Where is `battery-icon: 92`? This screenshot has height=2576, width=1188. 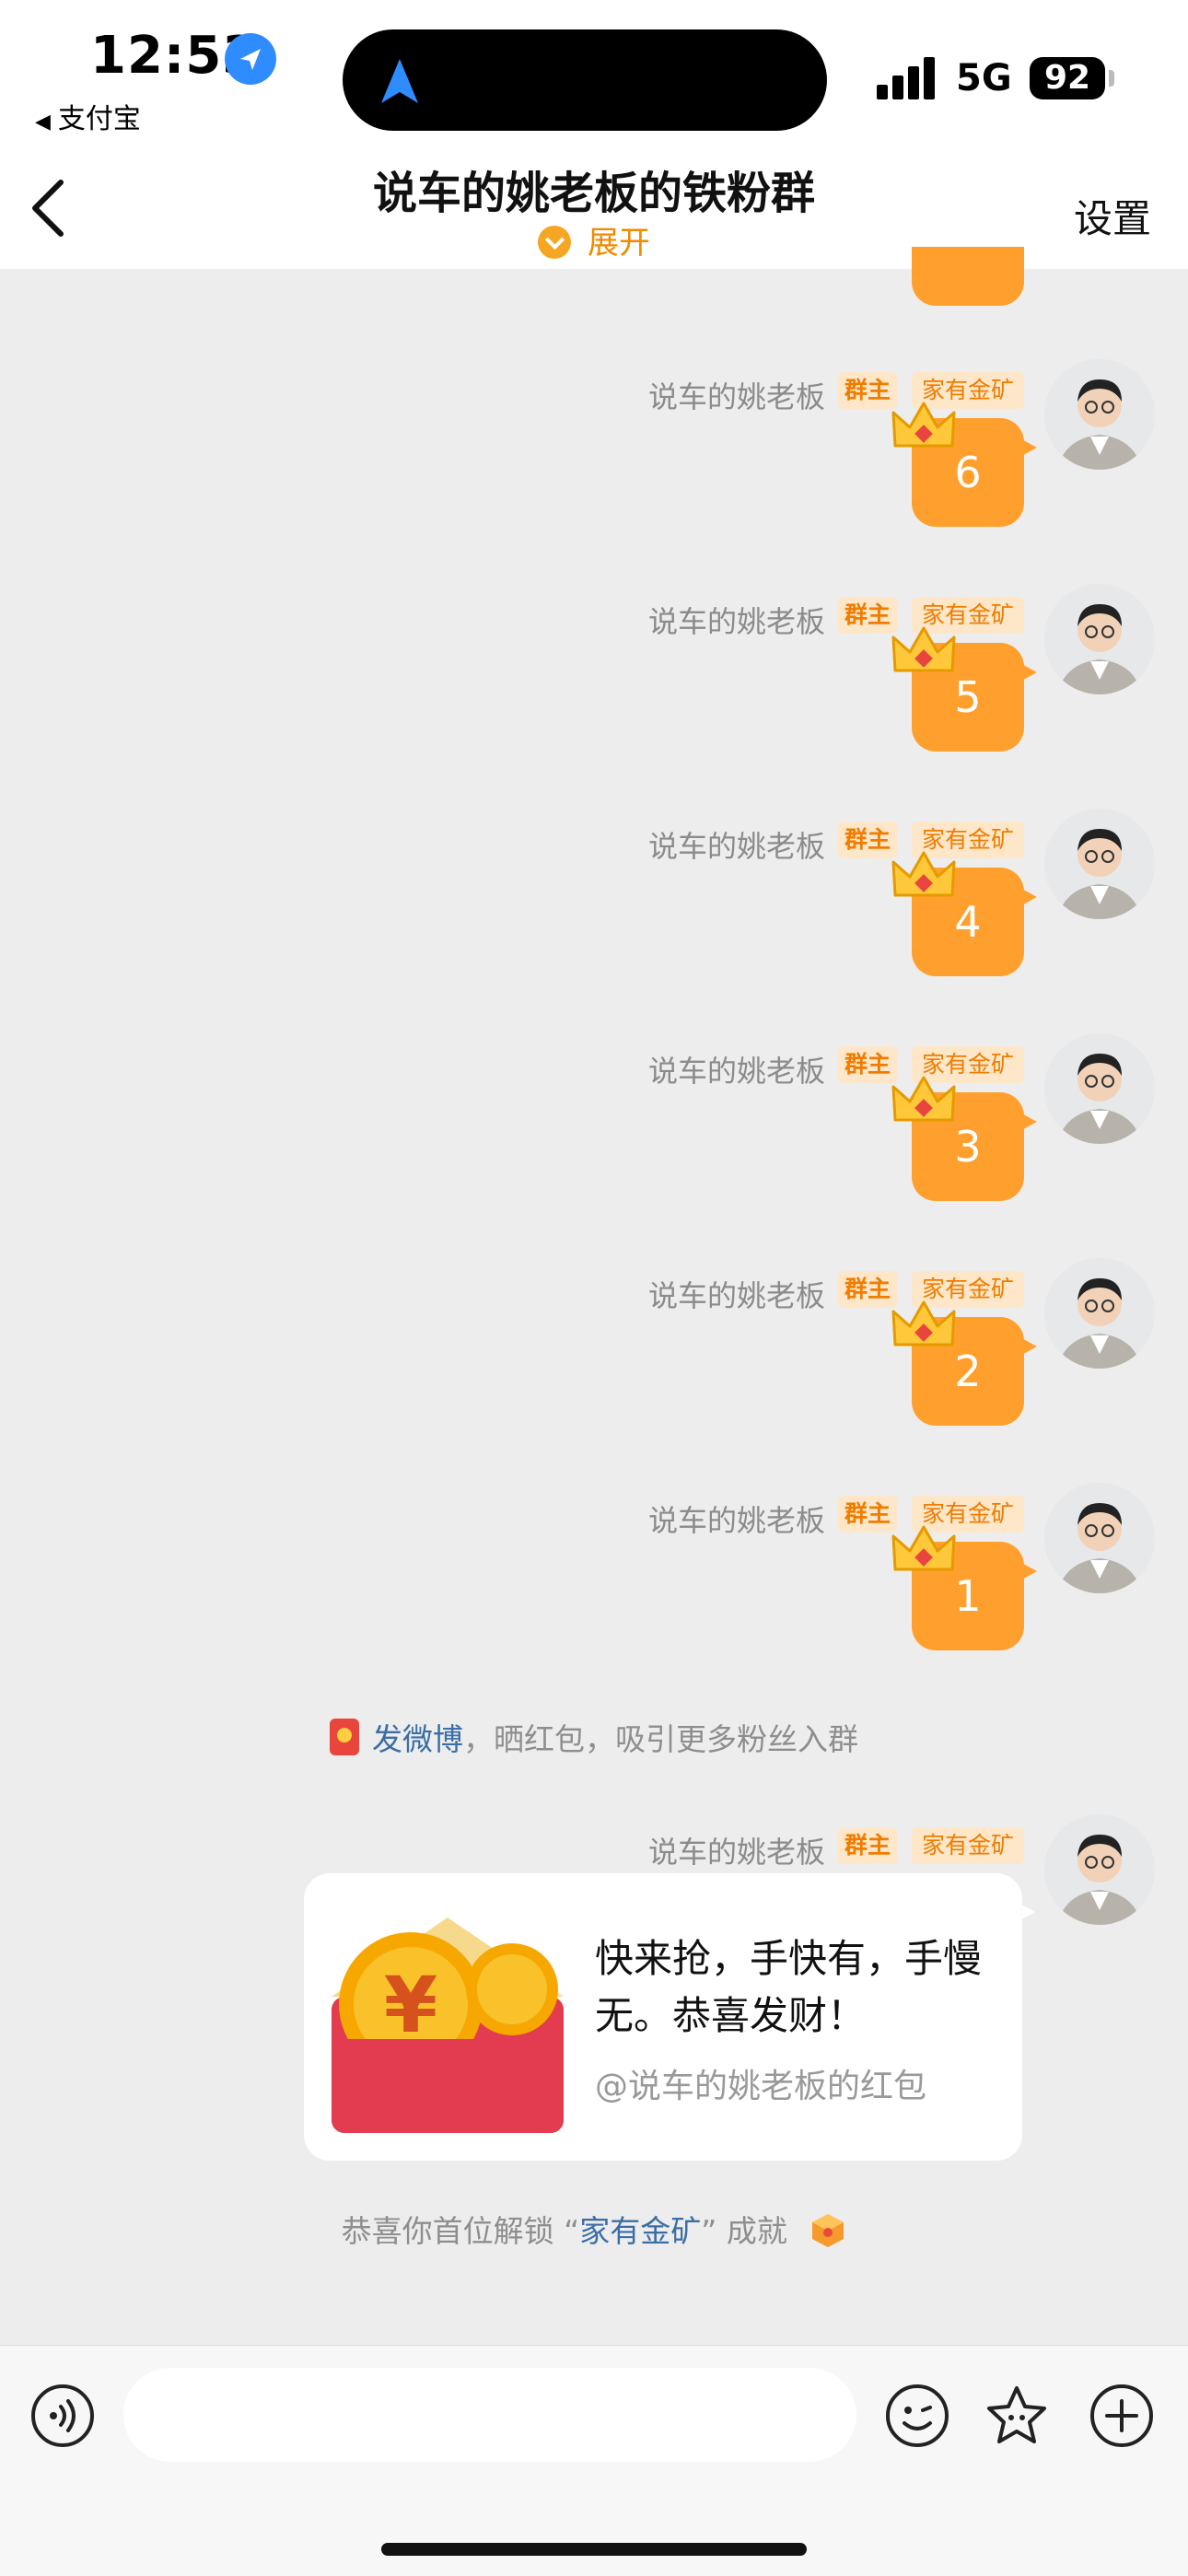
battery-icon: 92 is located at coordinates (1067, 78).